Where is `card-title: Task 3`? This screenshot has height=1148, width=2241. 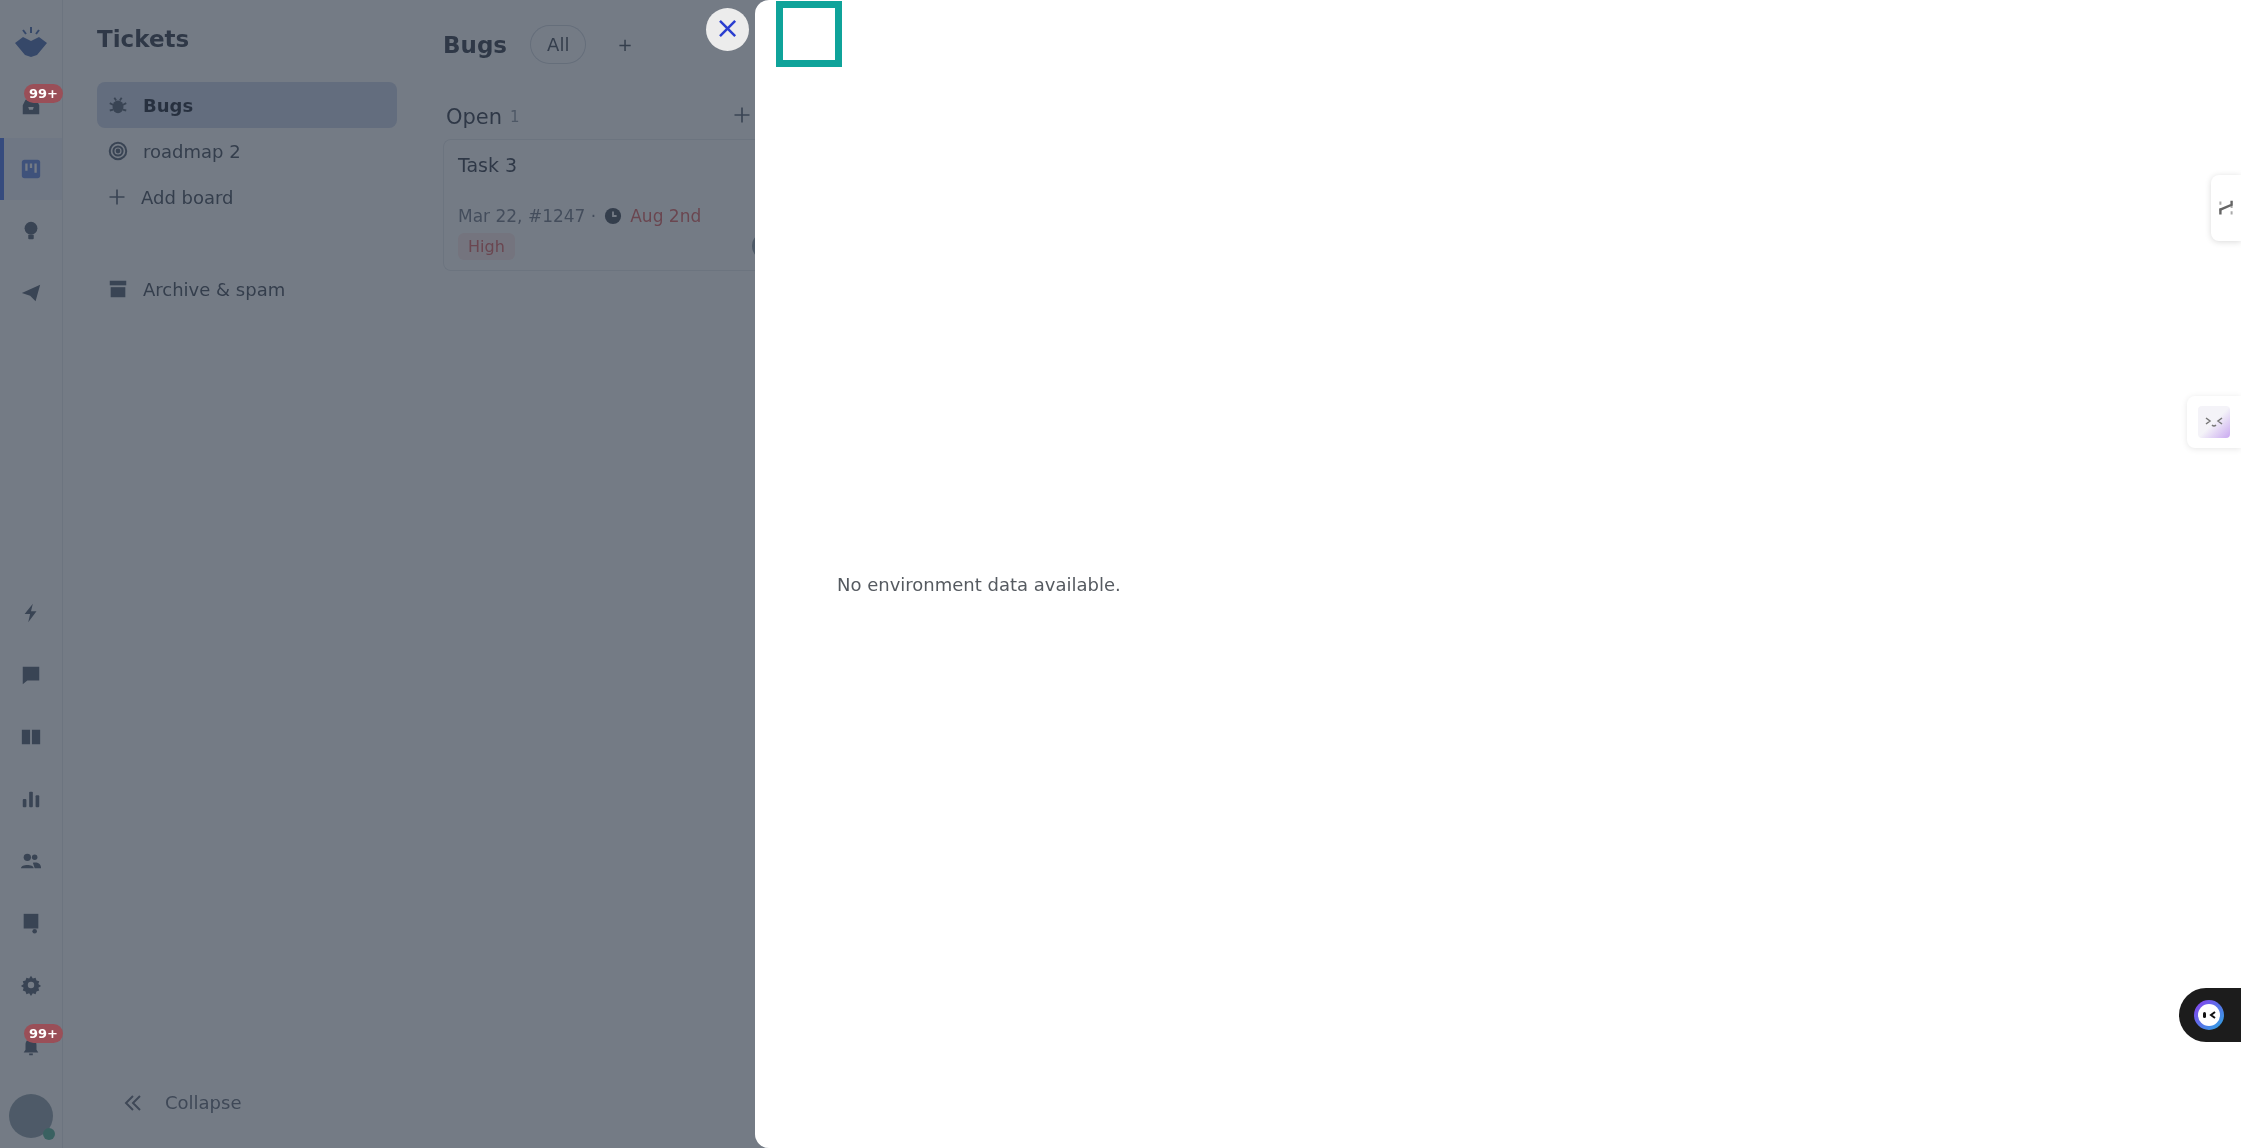 card-title: Task 3 is located at coordinates (488, 165).